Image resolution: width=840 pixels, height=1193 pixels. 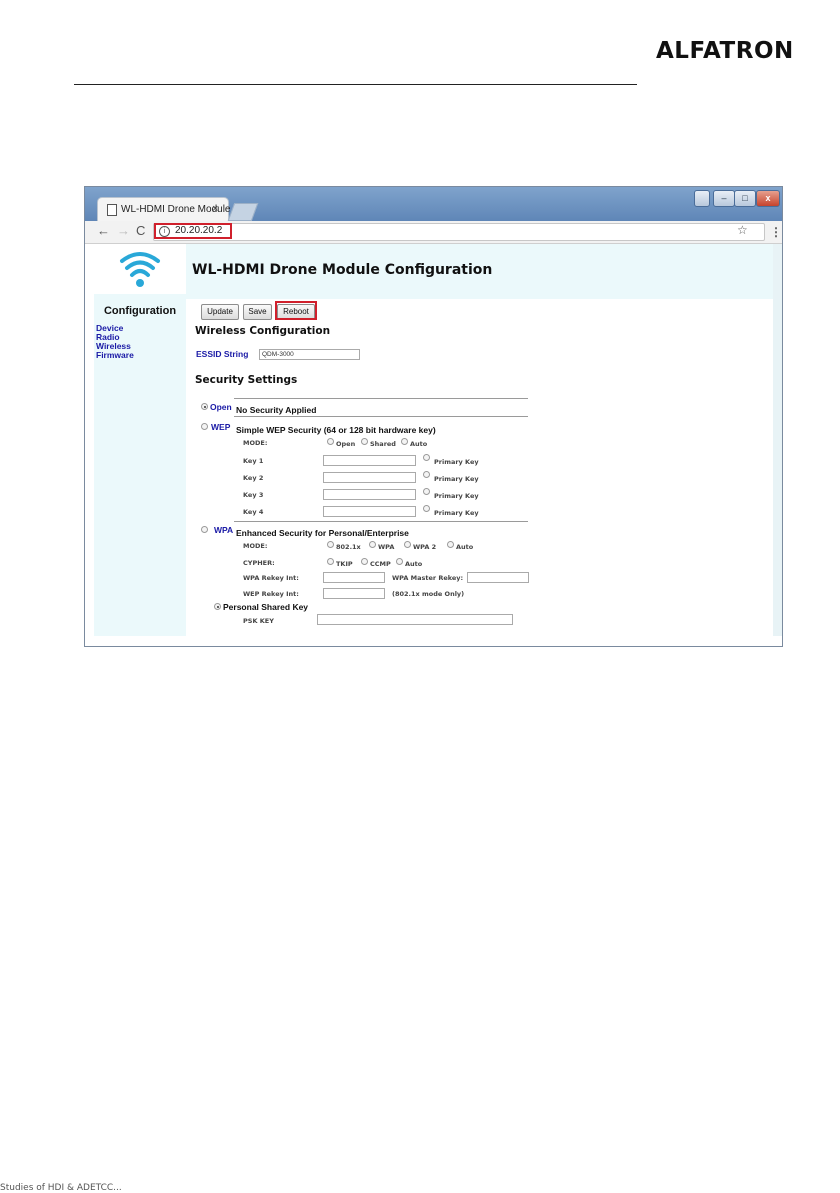 I want to click on sidebar, so click(x=140, y=440).